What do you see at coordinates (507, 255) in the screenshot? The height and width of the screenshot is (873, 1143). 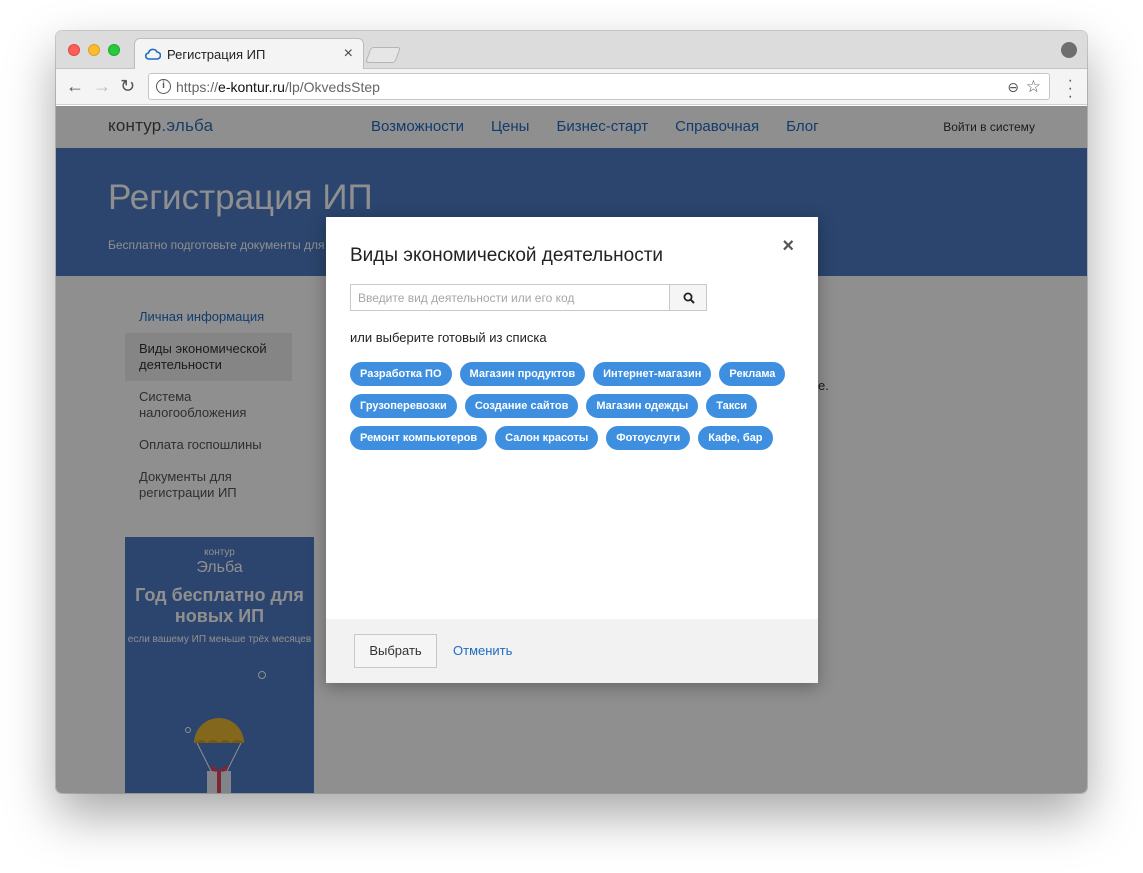 I see `modal-title: Виды экономической деятельности` at bounding box center [507, 255].